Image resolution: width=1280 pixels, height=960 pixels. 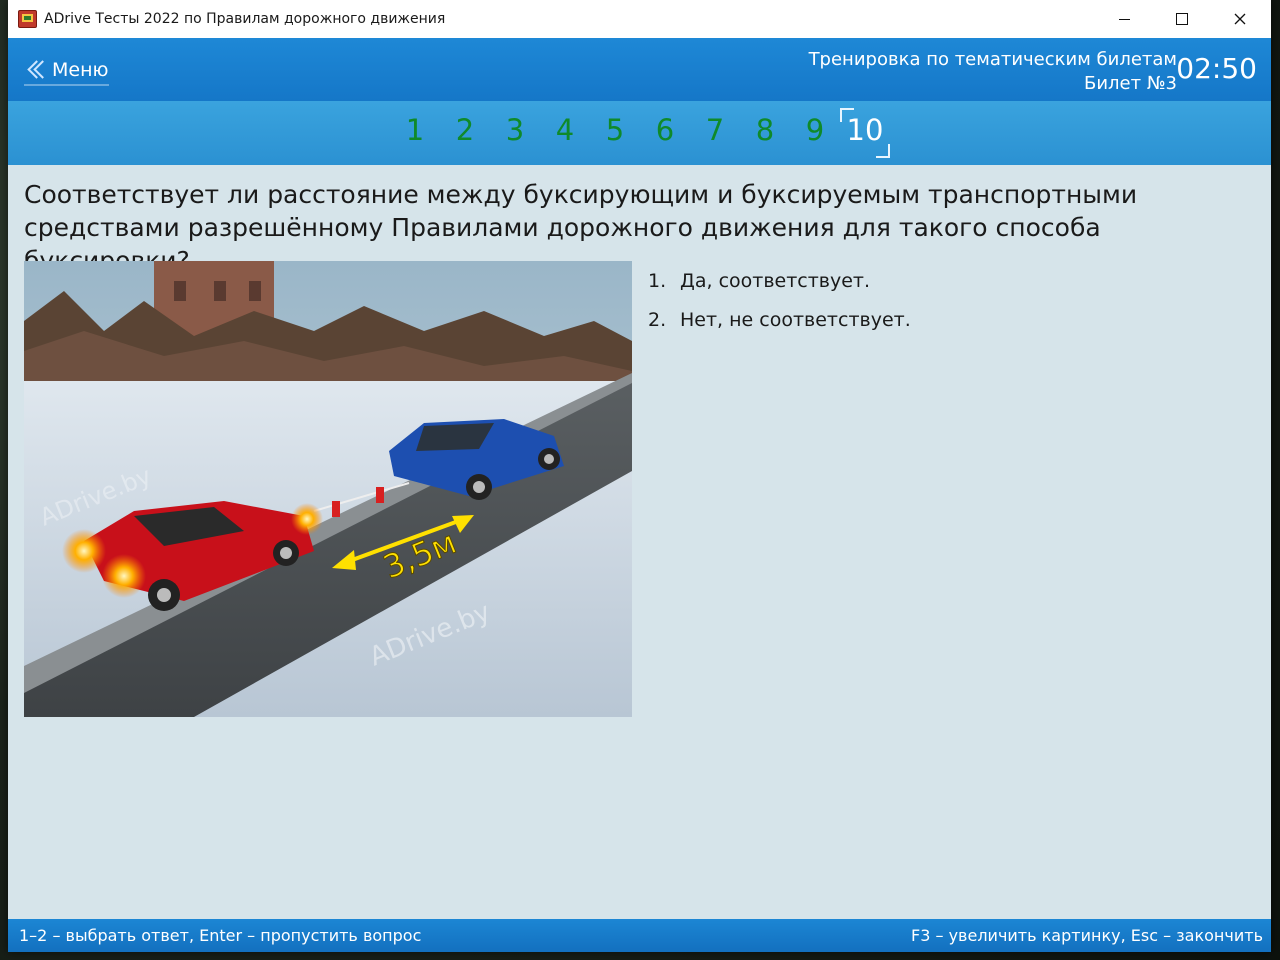 I want to click on answer-number: 2., so click(x=657, y=319).